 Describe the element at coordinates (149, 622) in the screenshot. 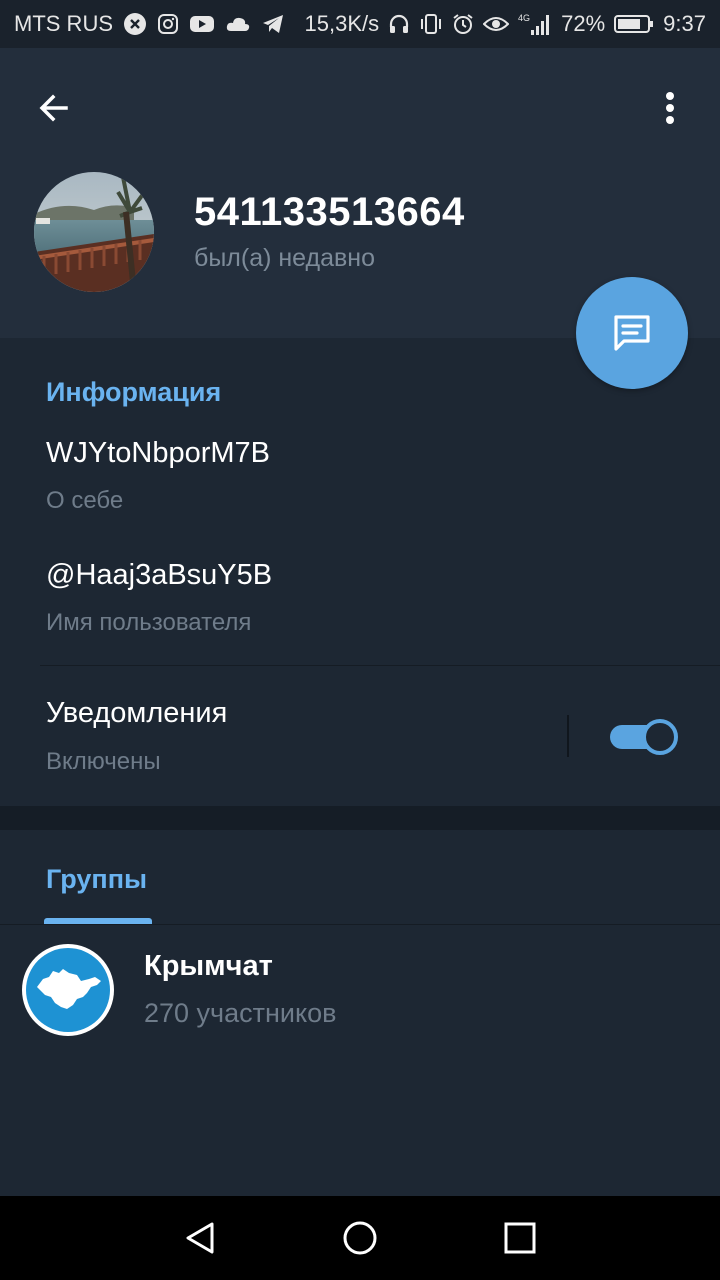

I see `username-label: Имя пользователя` at that location.